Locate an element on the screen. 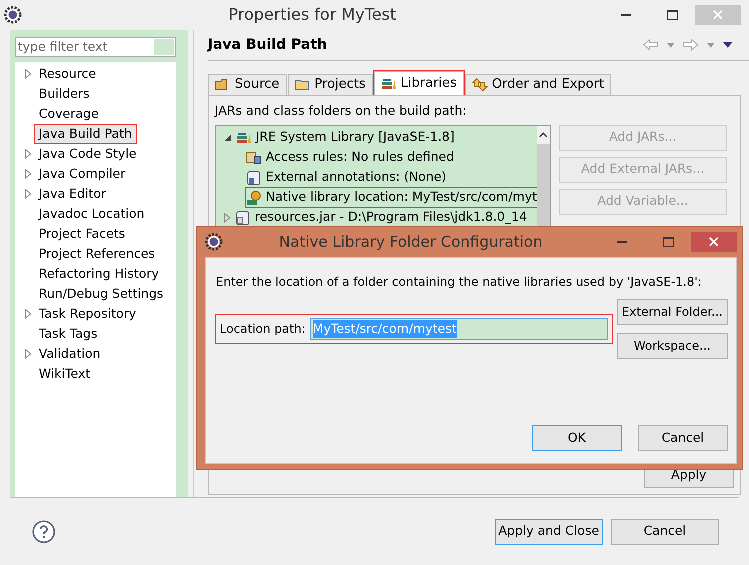 This screenshot has width=749, height=565. forward-icon is located at coordinates (691, 45).